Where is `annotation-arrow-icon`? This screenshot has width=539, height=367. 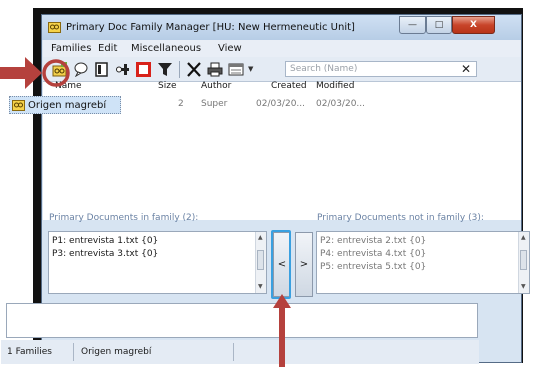
annotation-arrow-icon is located at coordinates (35, 73).